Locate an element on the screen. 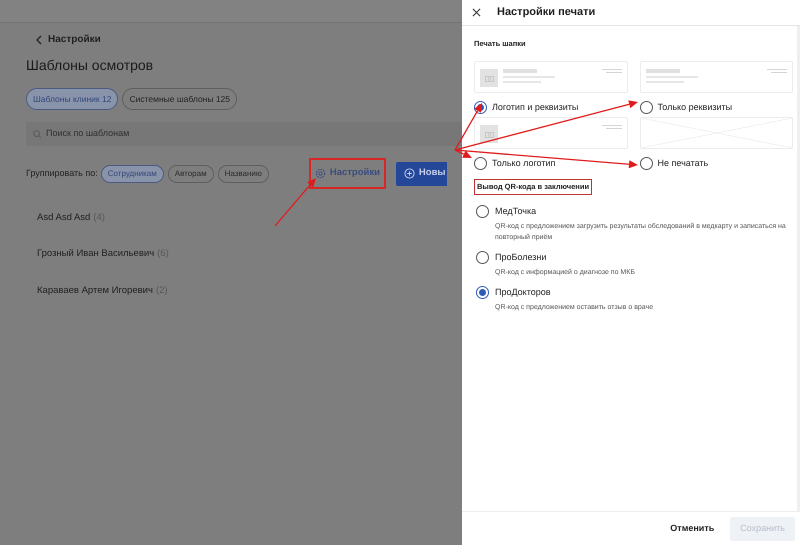  group-by-chip: Названию is located at coordinates (243, 173).